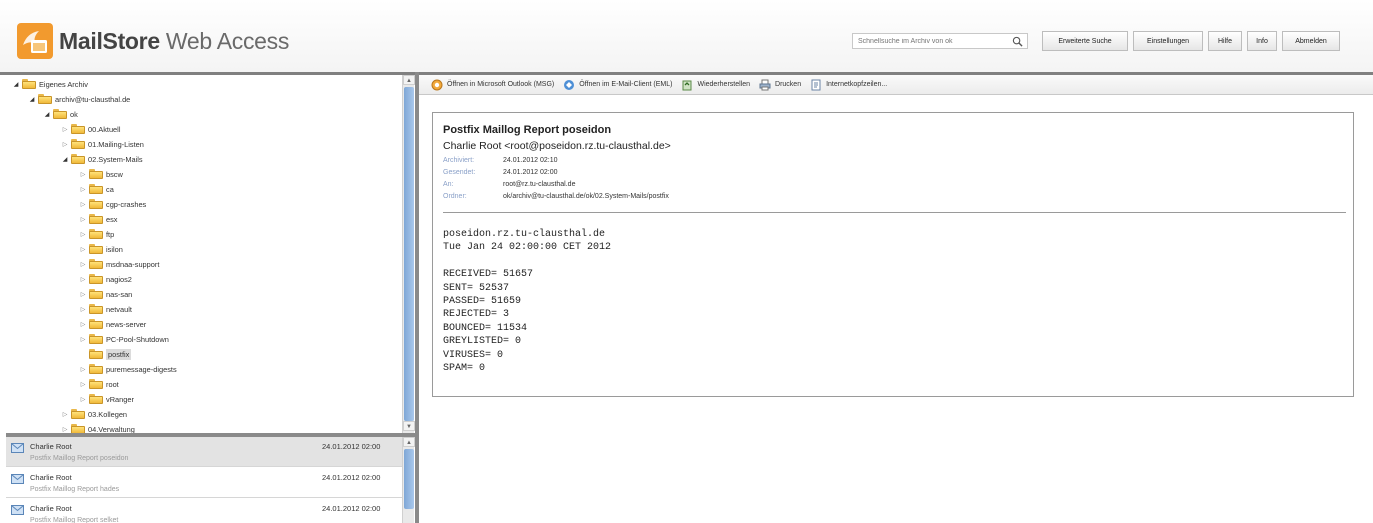 The width and height of the screenshot is (1373, 523). I want to click on folder-tree-scrollbar: ▲ ▼, so click(408, 254).